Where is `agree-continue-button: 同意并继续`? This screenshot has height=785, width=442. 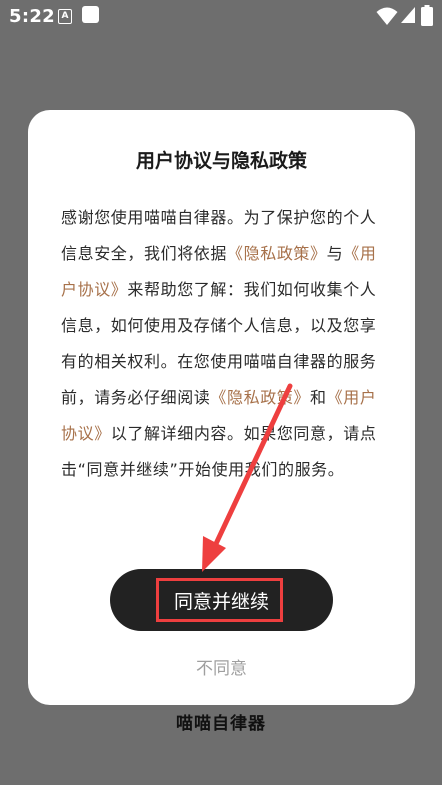 agree-continue-button: 同意并继续 is located at coordinates (221, 600).